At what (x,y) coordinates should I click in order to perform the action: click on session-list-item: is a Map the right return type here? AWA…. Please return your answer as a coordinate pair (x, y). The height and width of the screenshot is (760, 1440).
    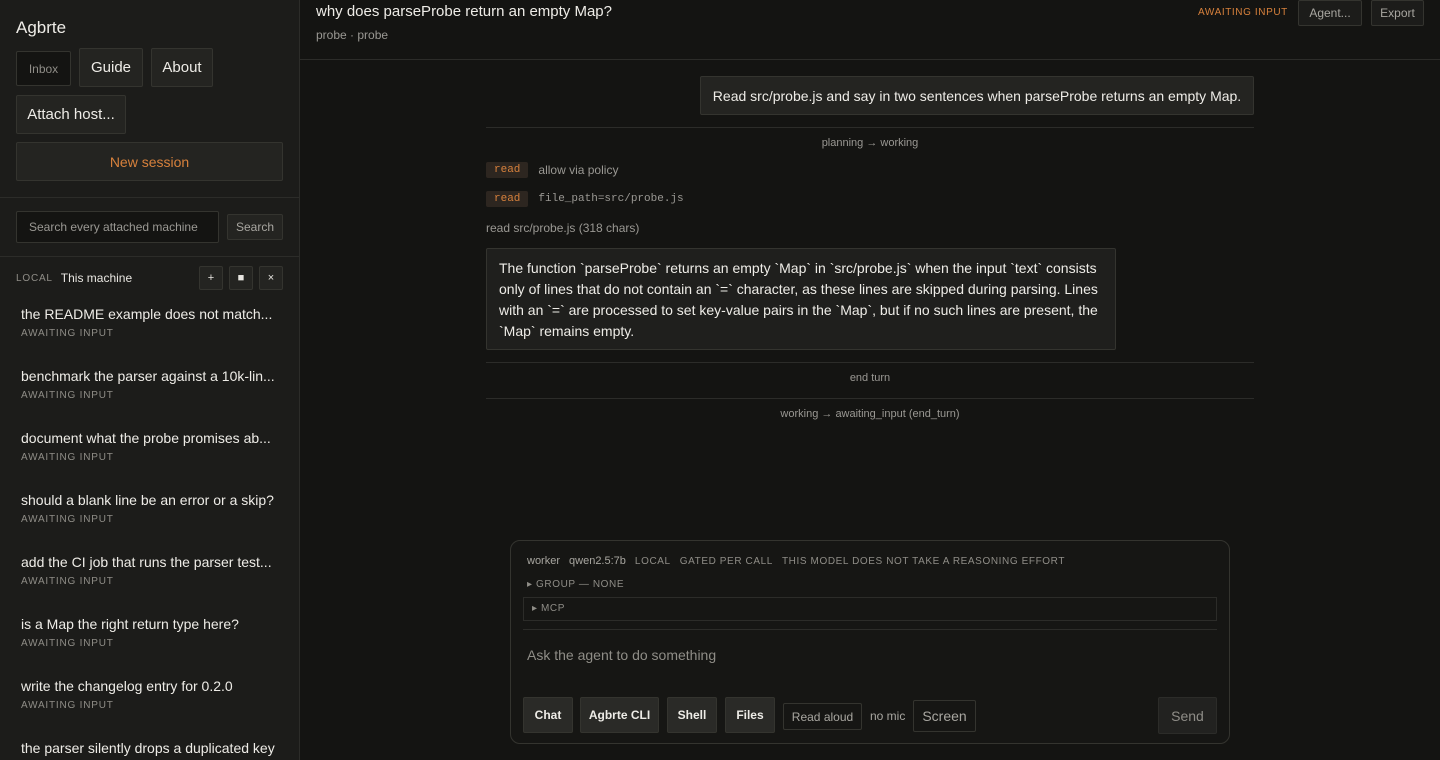
    Looking at the image, I should click on (149, 641).